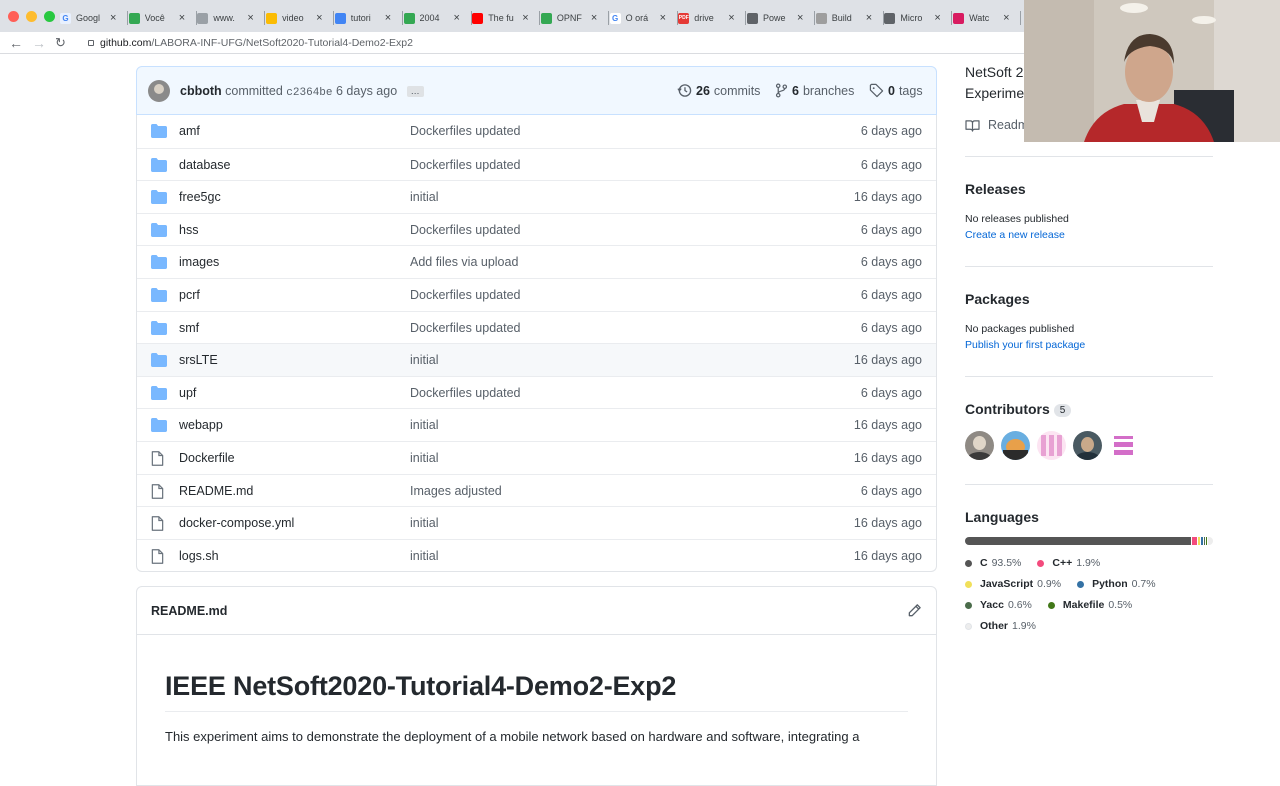 This screenshot has width=1280, height=786. Describe the element at coordinates (94, 18) in the screenshot. I see `browser-tab: G Googl ×` at that location.